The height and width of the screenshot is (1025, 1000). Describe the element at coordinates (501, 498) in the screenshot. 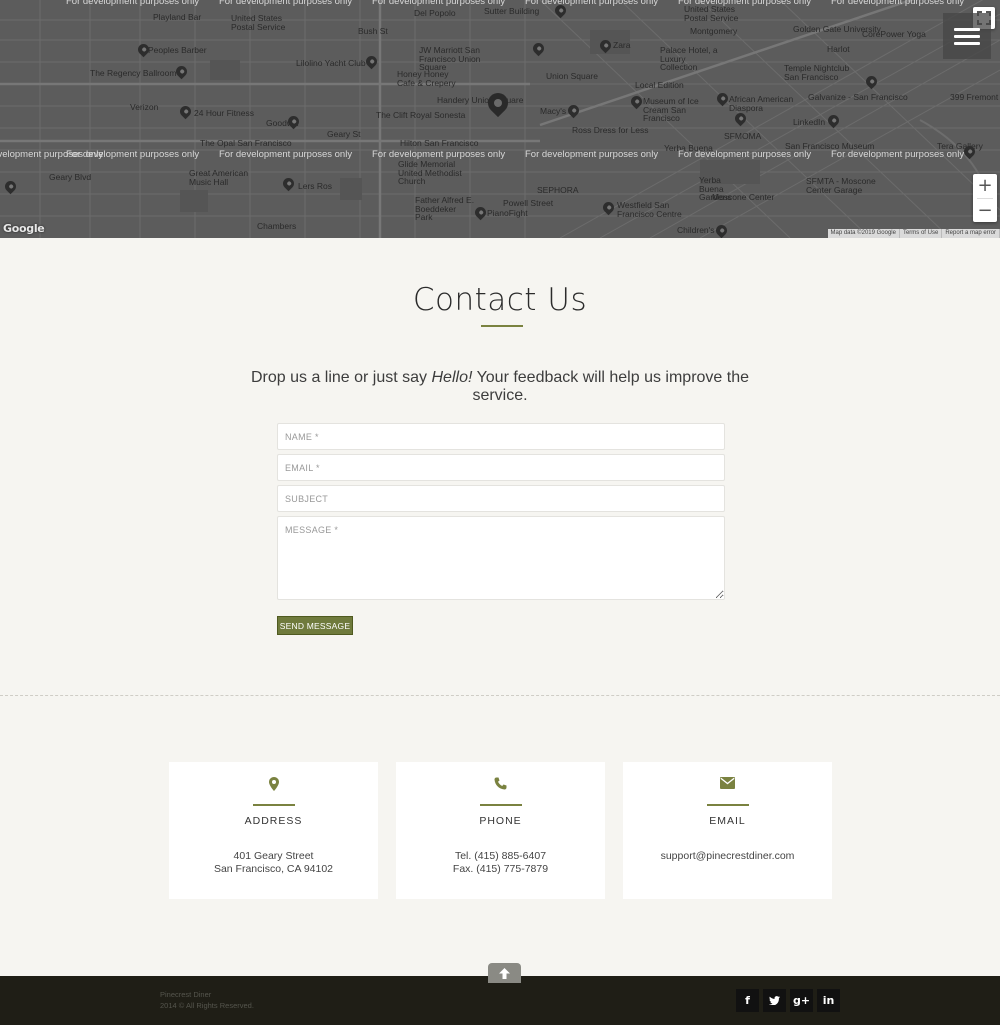

I see `subject-field` at that location.